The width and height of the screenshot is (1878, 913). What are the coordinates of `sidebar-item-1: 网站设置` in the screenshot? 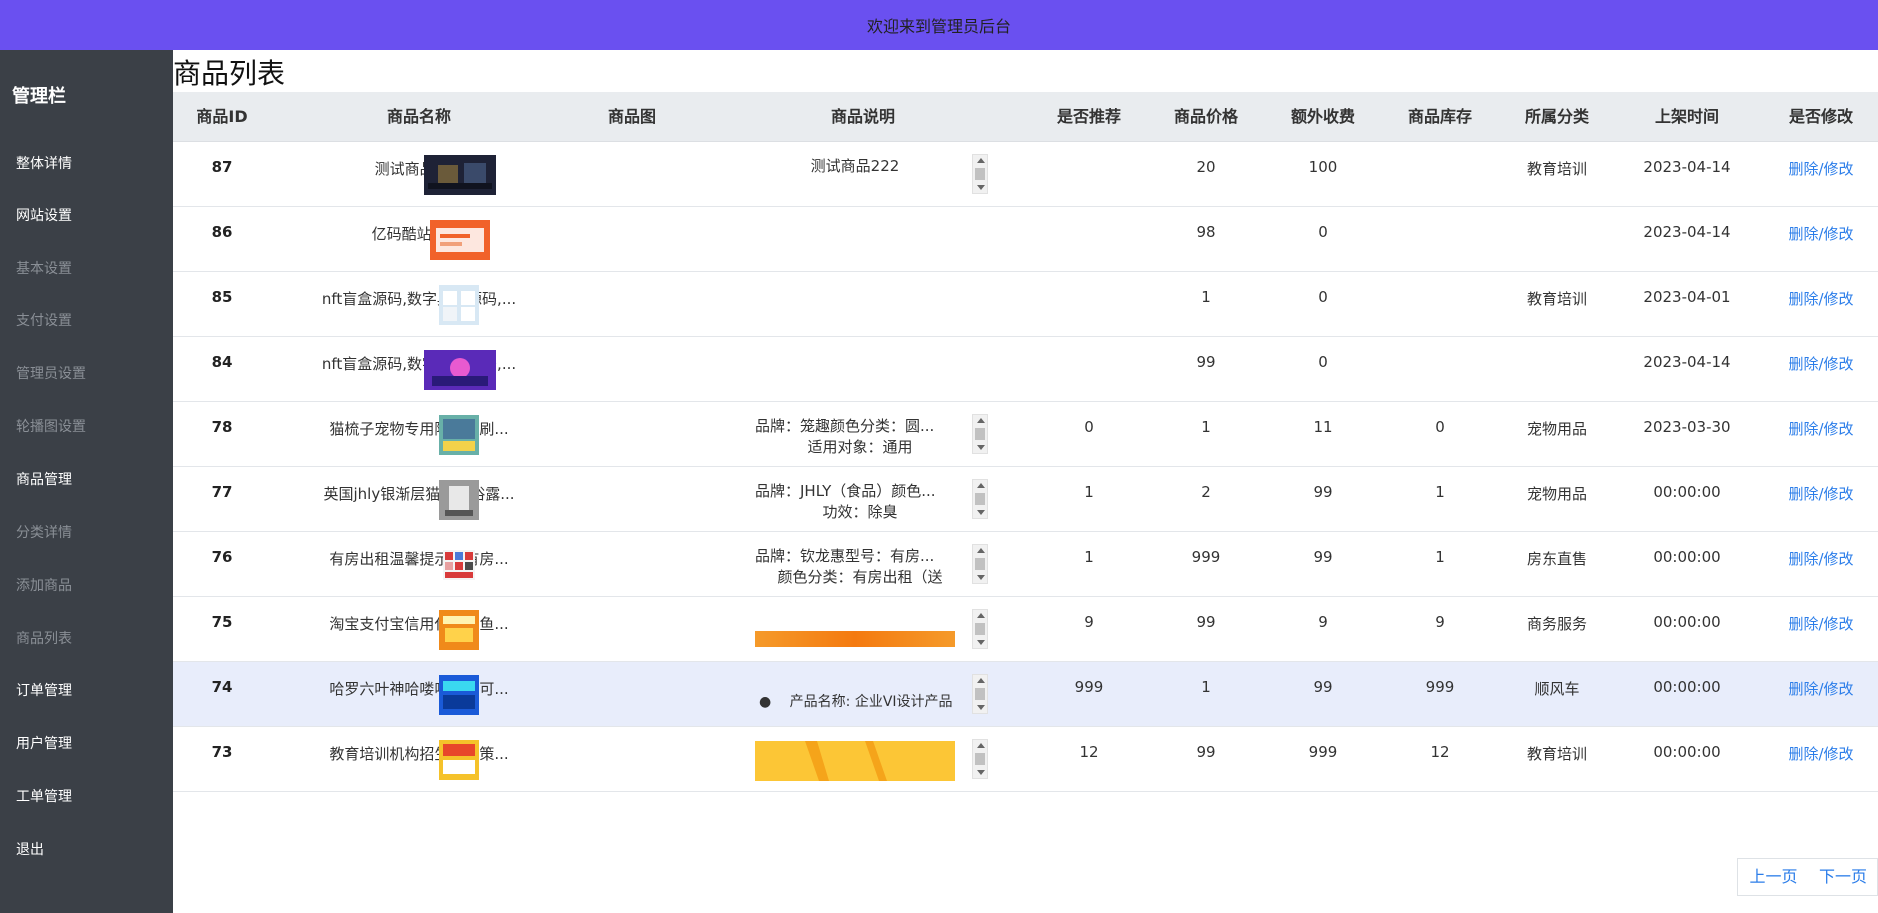 It's located at (44, 215).